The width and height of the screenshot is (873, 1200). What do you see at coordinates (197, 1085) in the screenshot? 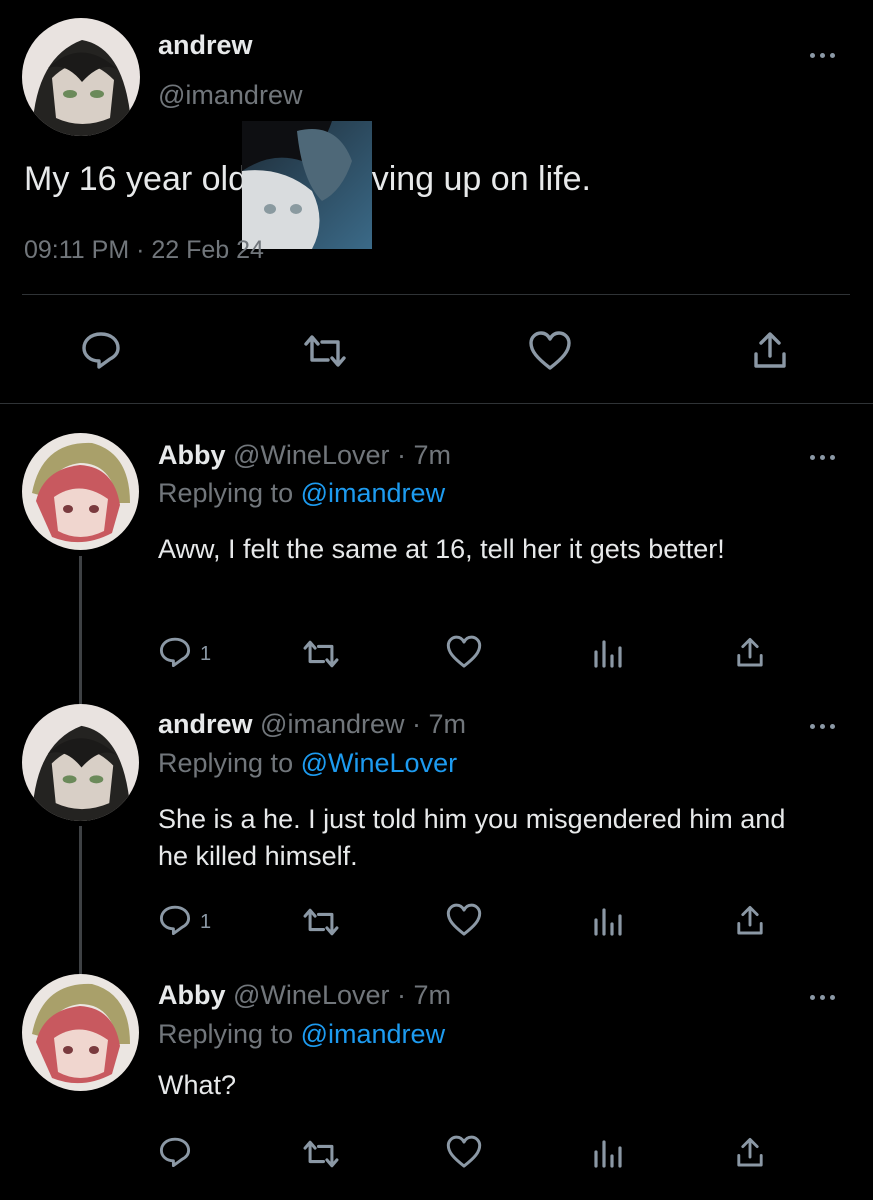
I see `reply-text: What?` at bounding box center [197, 1085].